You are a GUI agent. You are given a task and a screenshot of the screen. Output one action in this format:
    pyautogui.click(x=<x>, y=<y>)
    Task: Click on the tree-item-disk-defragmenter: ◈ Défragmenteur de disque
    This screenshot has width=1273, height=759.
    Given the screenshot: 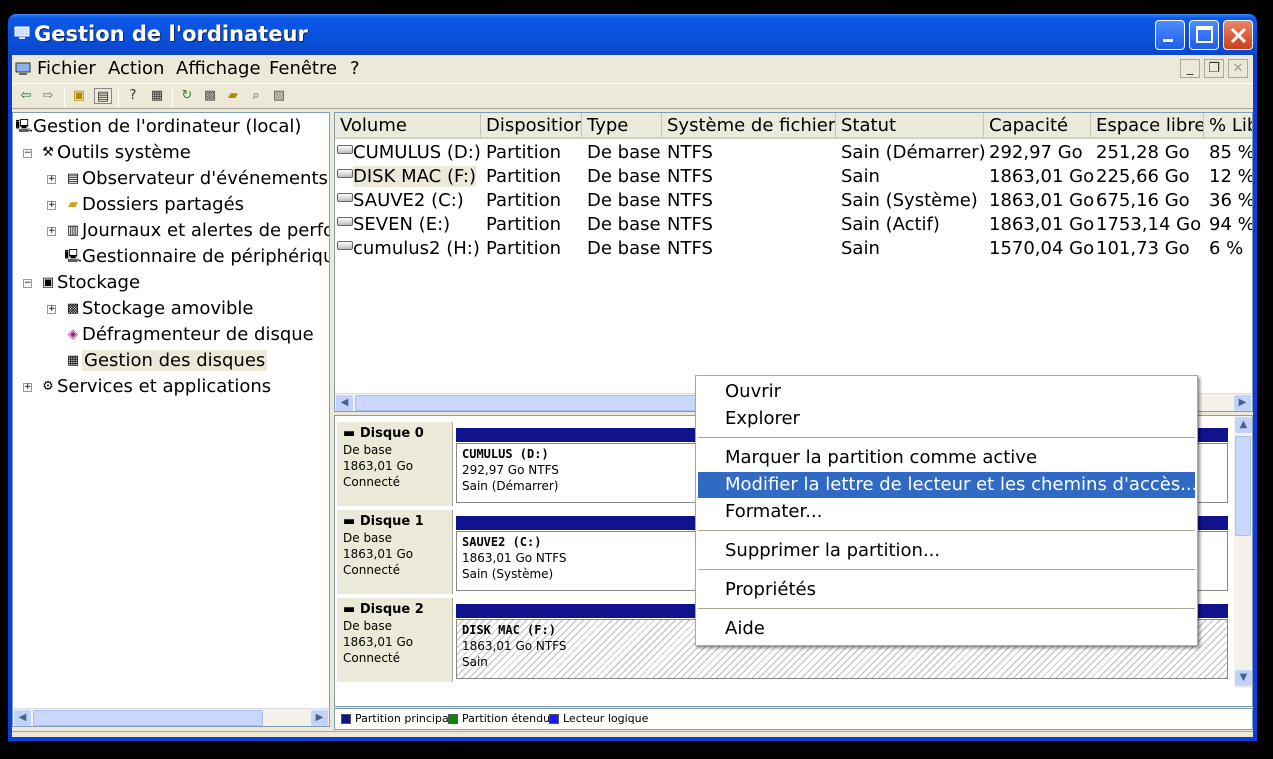 What is the action you would take?
    pyautogui.click(x=189, y=335)
    